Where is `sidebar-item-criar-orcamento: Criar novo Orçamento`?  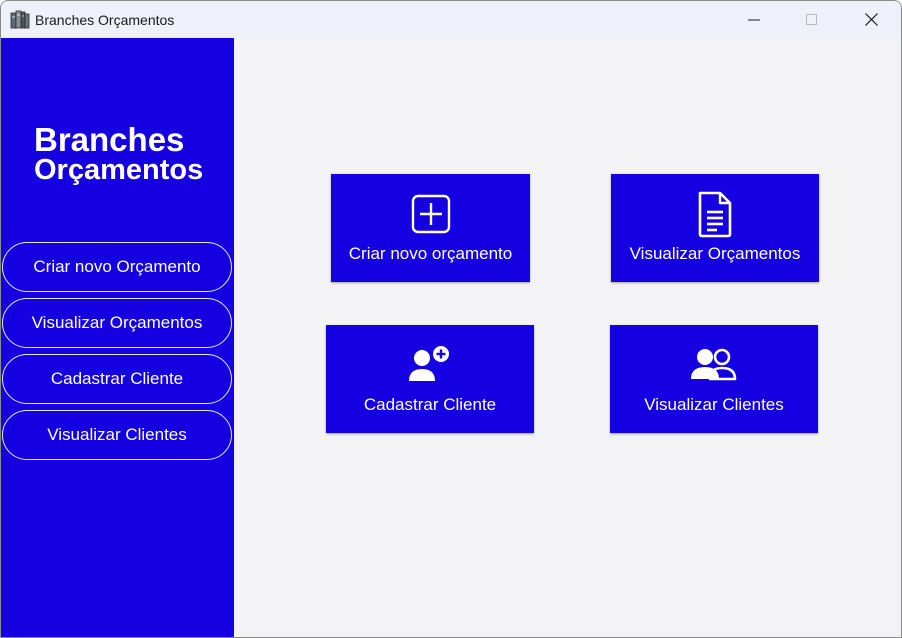
sidebar-item-criar-orcamento: Criar novo Orçamento is located at coordinates (117, 267).